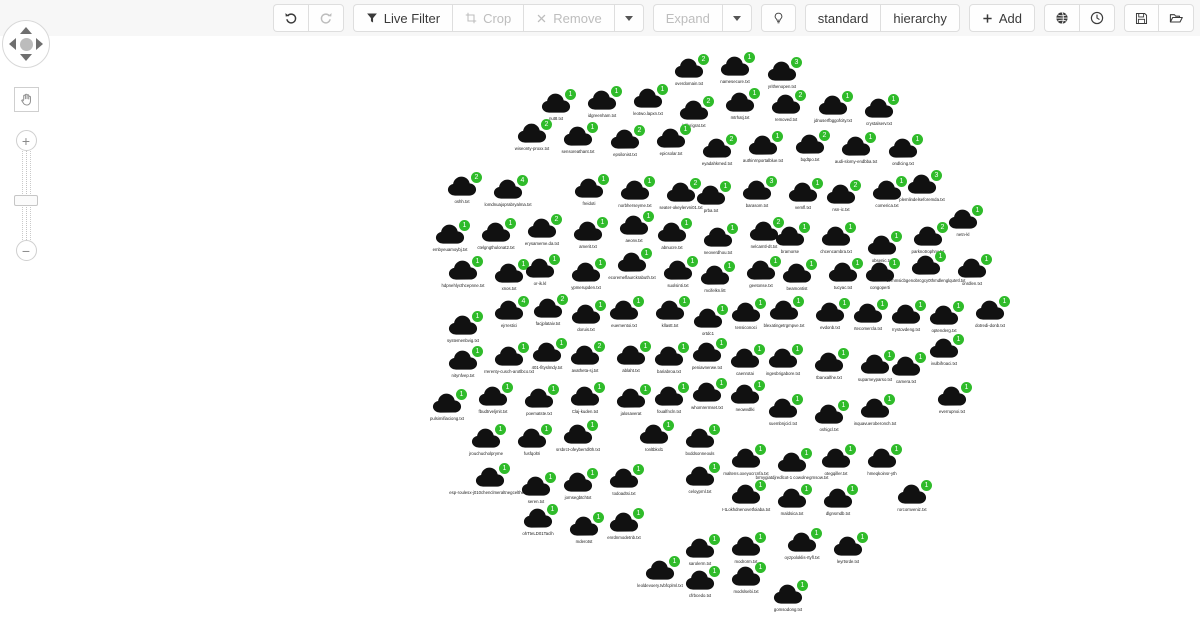  What do you see at coordinates (532, 453) in the screenshot?
I see `node-label: fusfqoltri` at bounding box center [532, 453].